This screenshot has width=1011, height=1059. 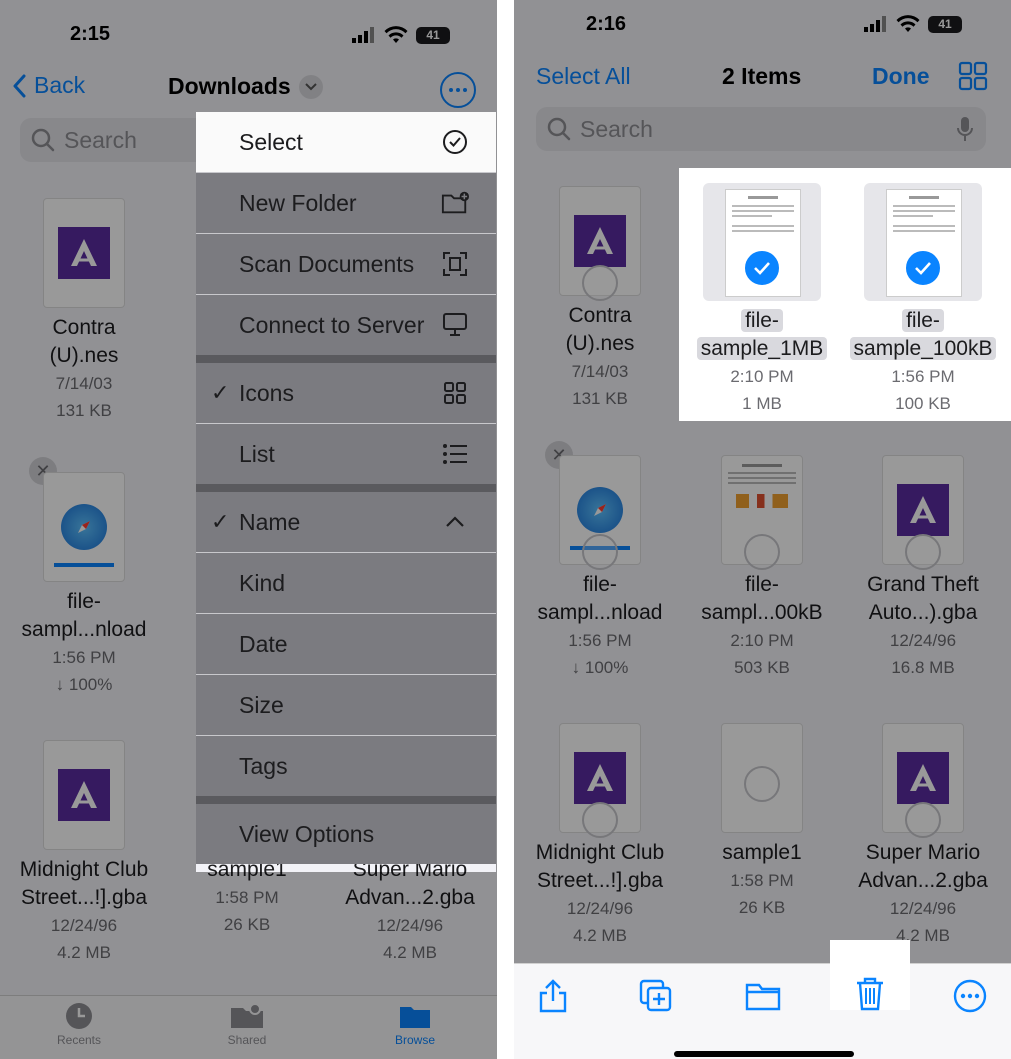 I want to click on file-name: Contra (U).nes, so click(x=600, y=329).